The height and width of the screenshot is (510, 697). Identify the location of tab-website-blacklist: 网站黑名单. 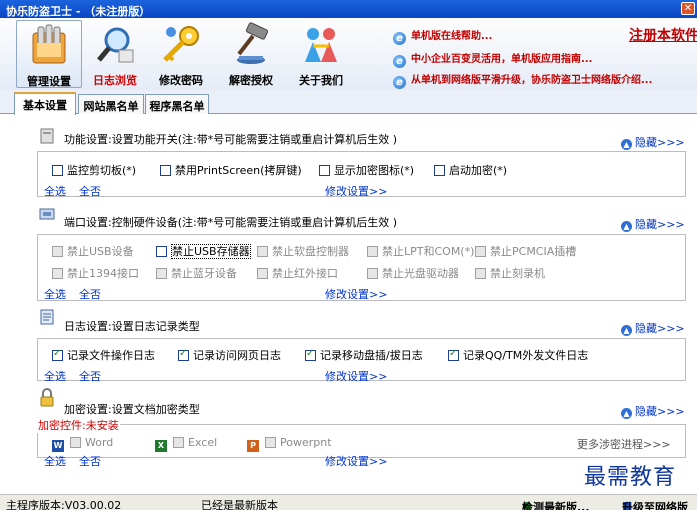
(111, 104).